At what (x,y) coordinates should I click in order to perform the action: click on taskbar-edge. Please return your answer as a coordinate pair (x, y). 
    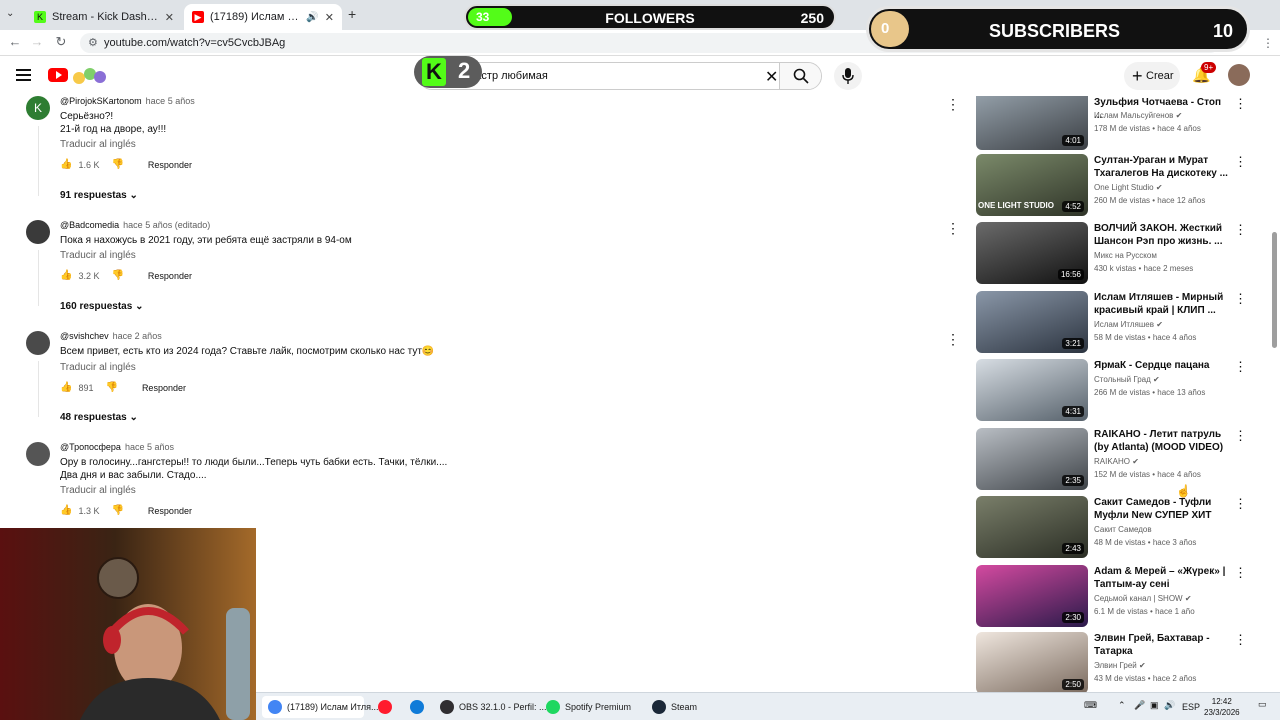
    Looking at the image, I should click on (417, 707).